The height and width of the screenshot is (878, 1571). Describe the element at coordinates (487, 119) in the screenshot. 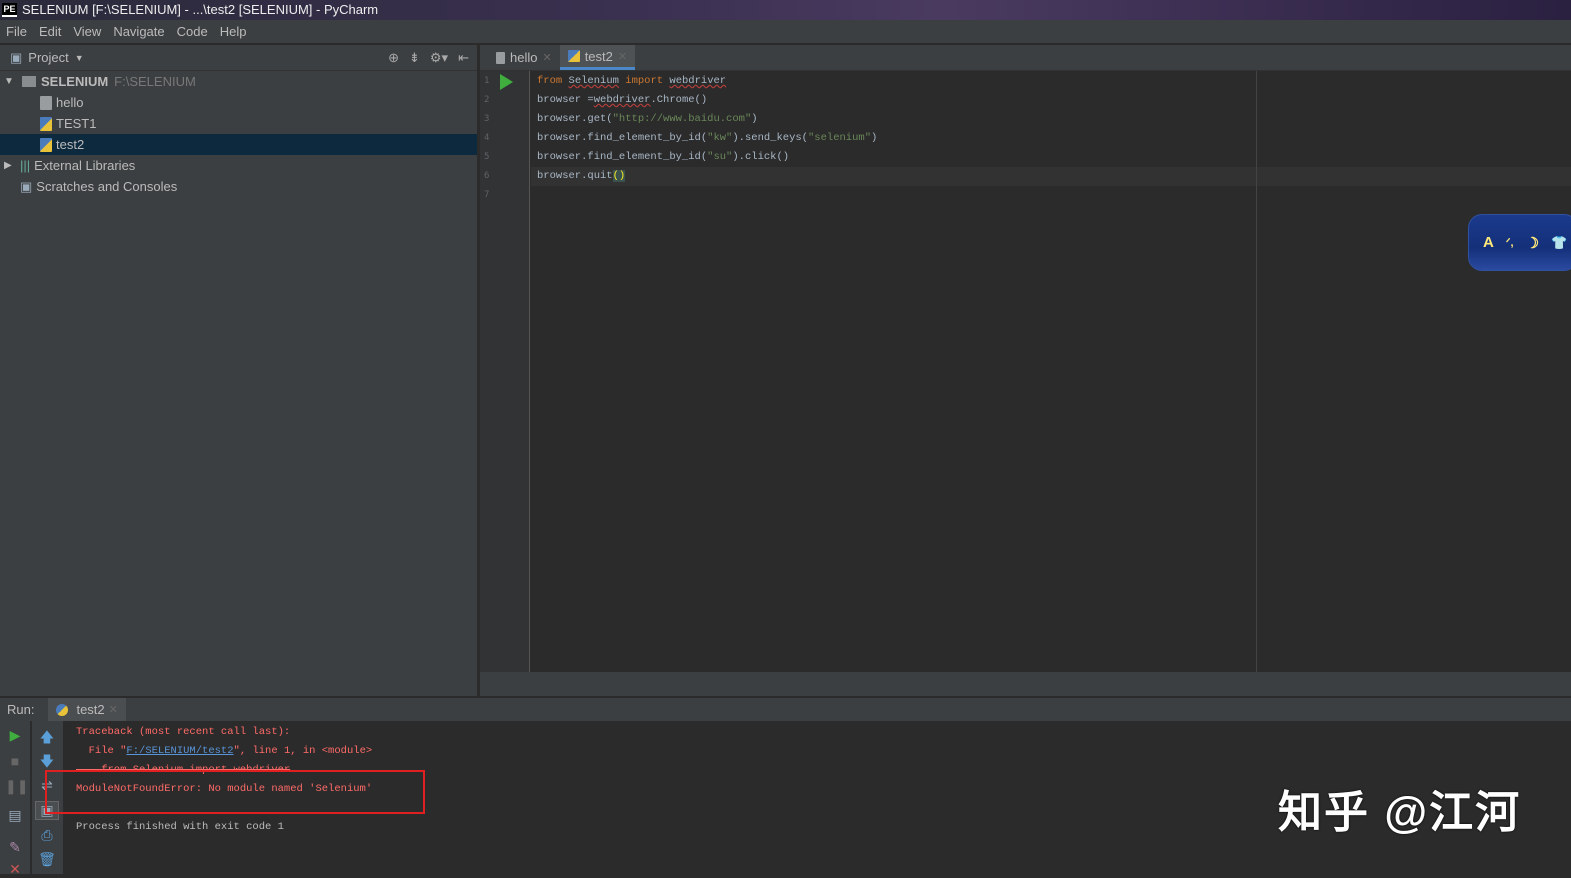

I see `line-number: 3` at that location.